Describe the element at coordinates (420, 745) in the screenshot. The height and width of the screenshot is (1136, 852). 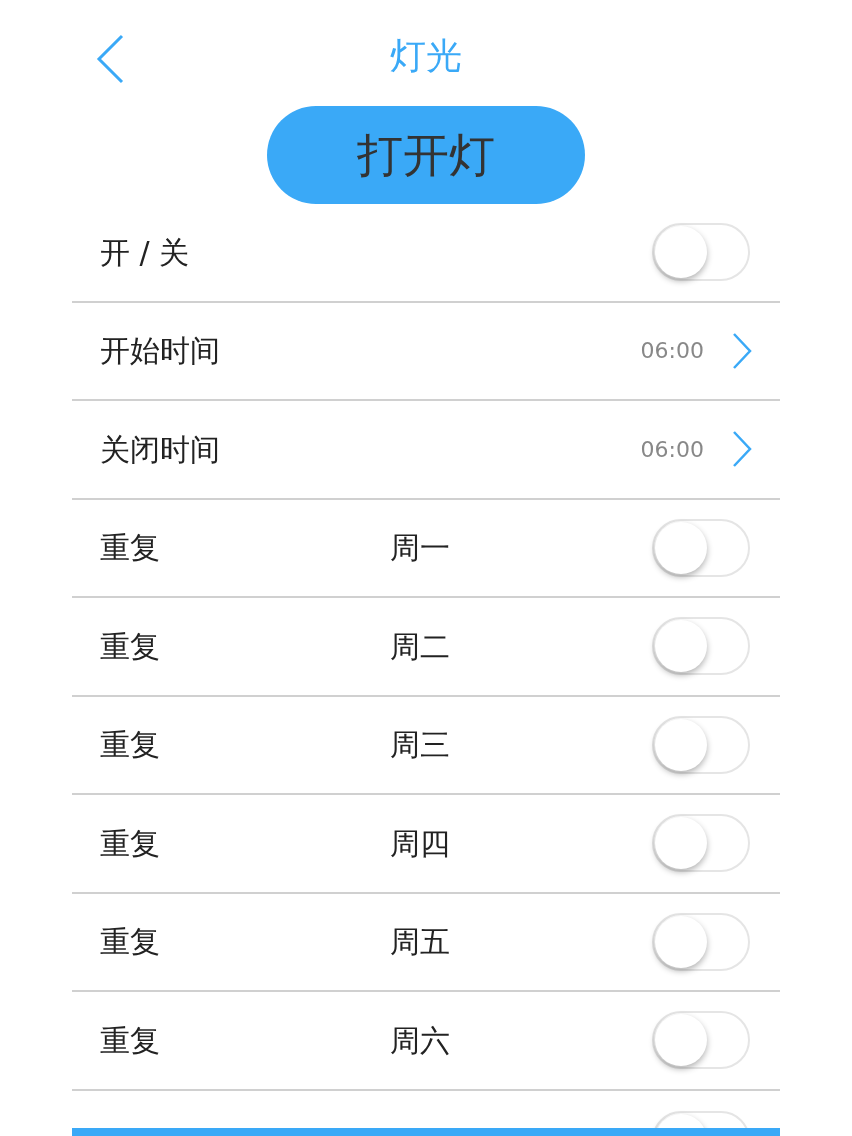
I see `weekday-label: 周三` at that location.